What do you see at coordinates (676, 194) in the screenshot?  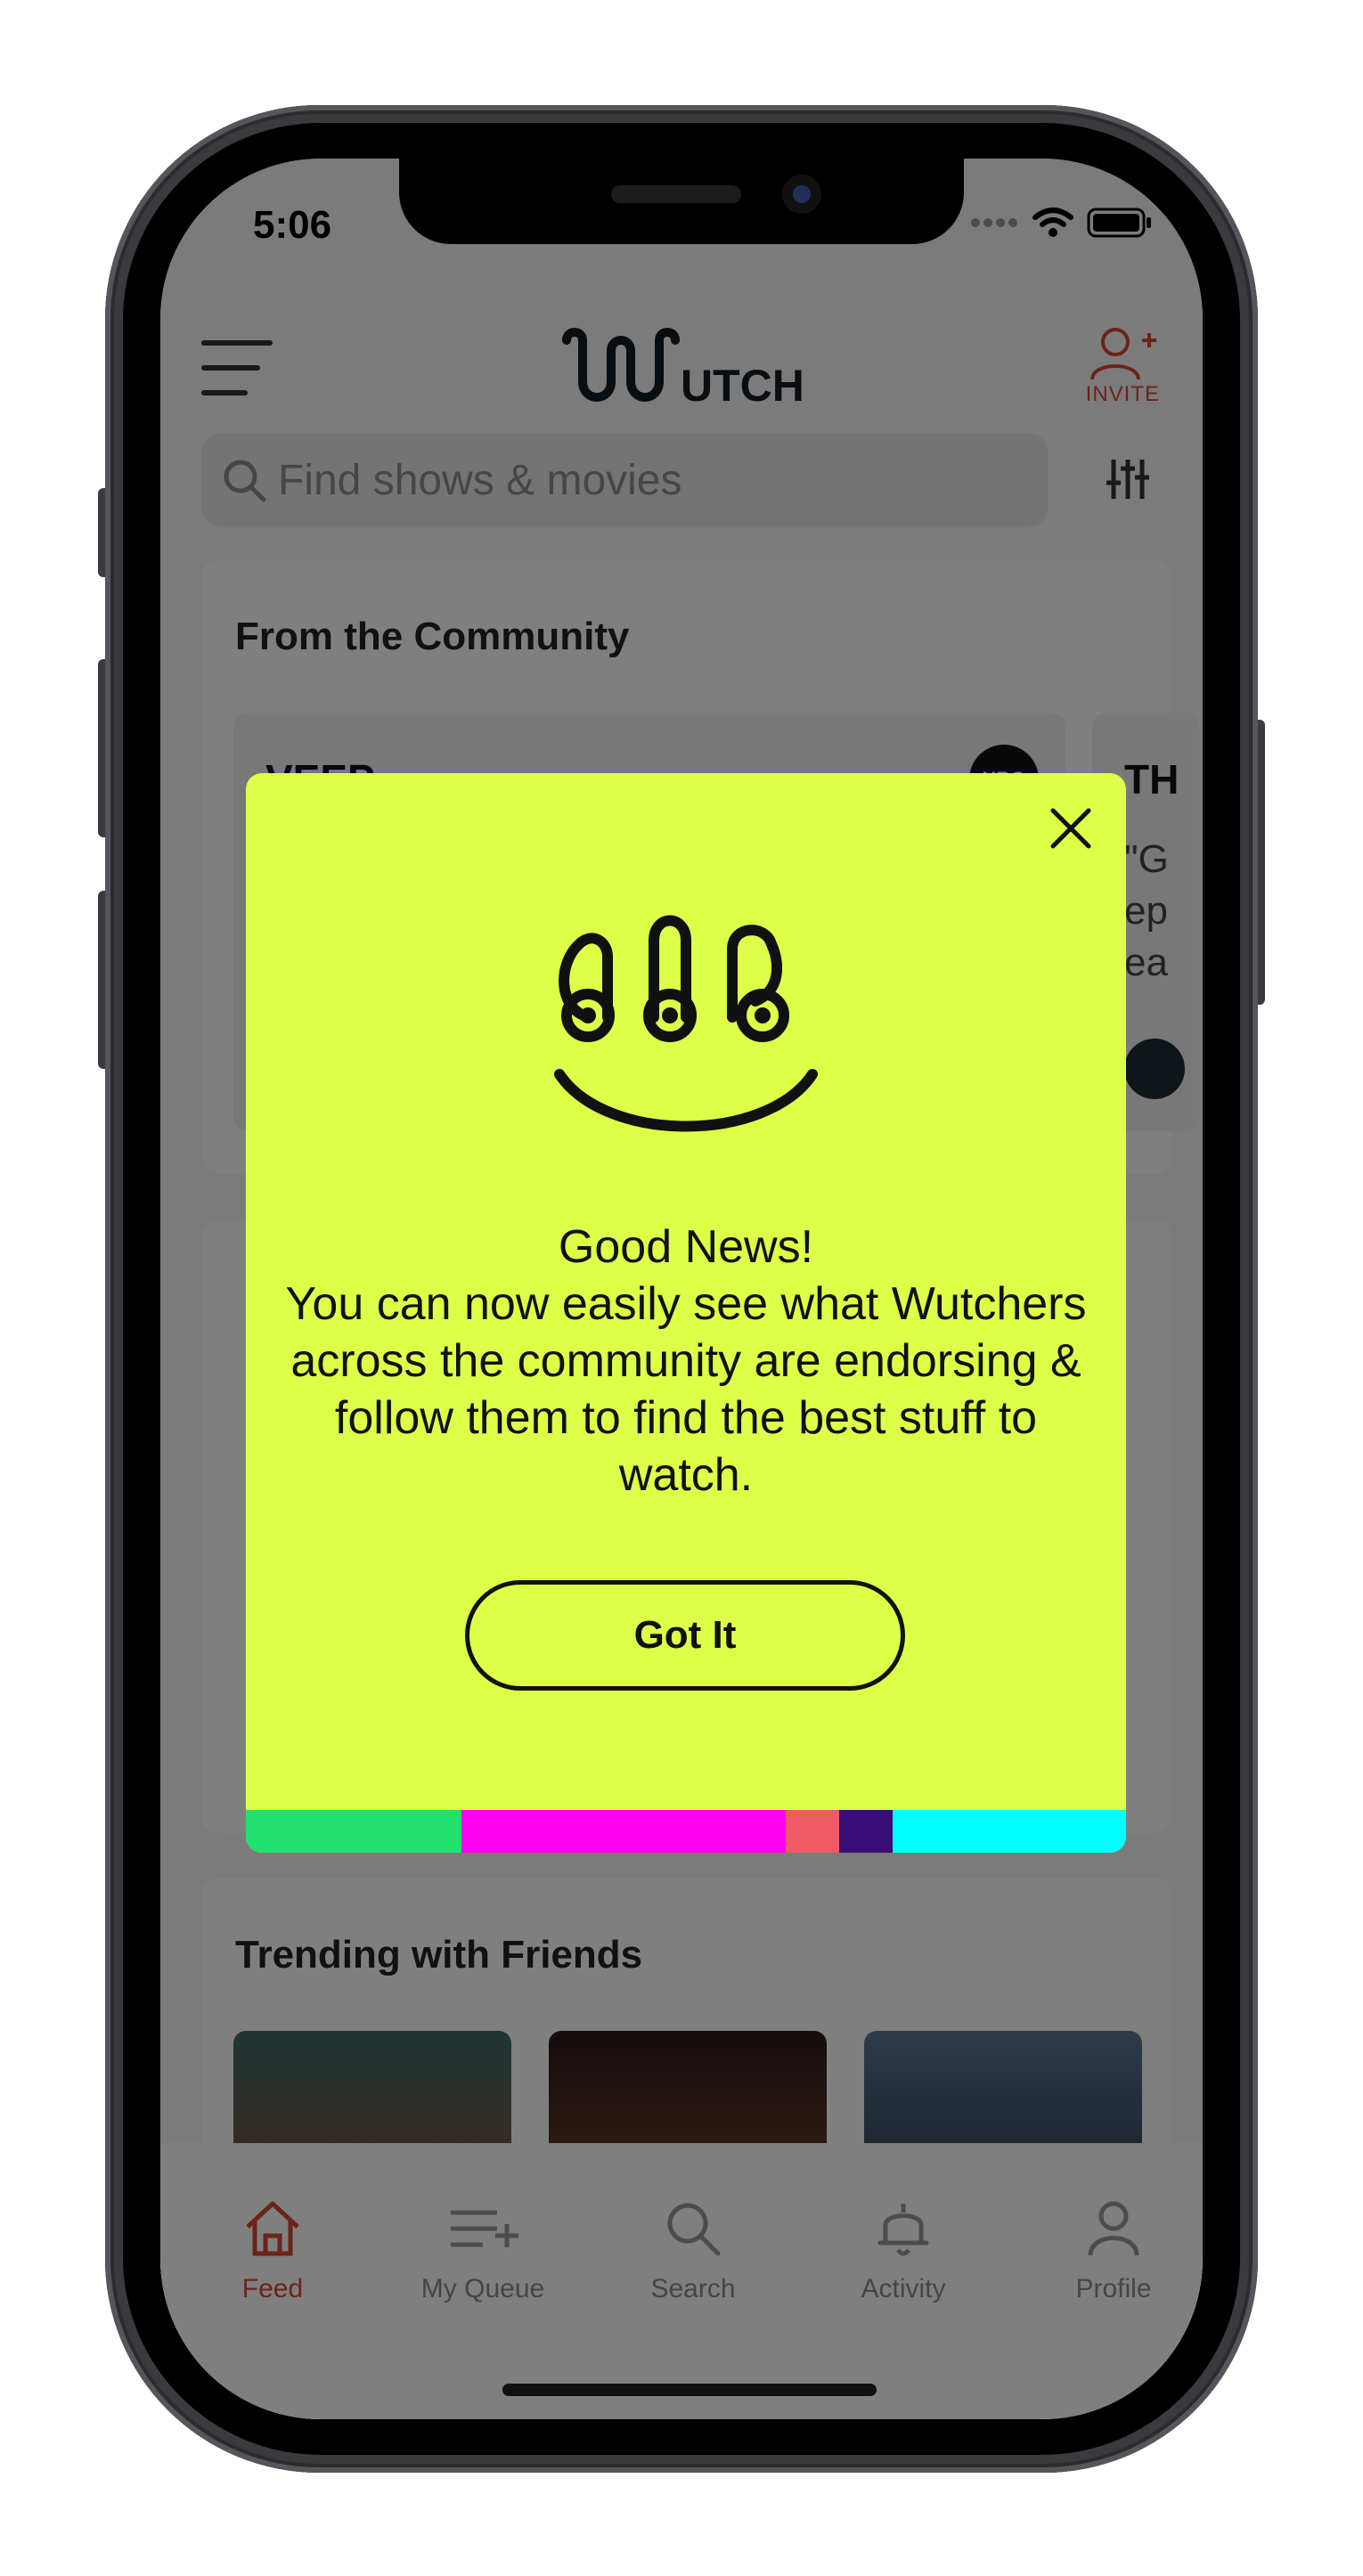 I see `earpiece-speaker` at bounding box center [676, 194].